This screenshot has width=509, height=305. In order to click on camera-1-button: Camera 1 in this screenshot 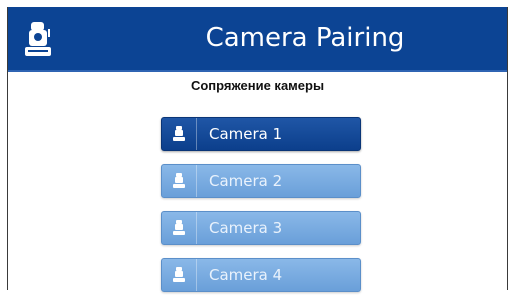, I will do `click(261, 134)`.